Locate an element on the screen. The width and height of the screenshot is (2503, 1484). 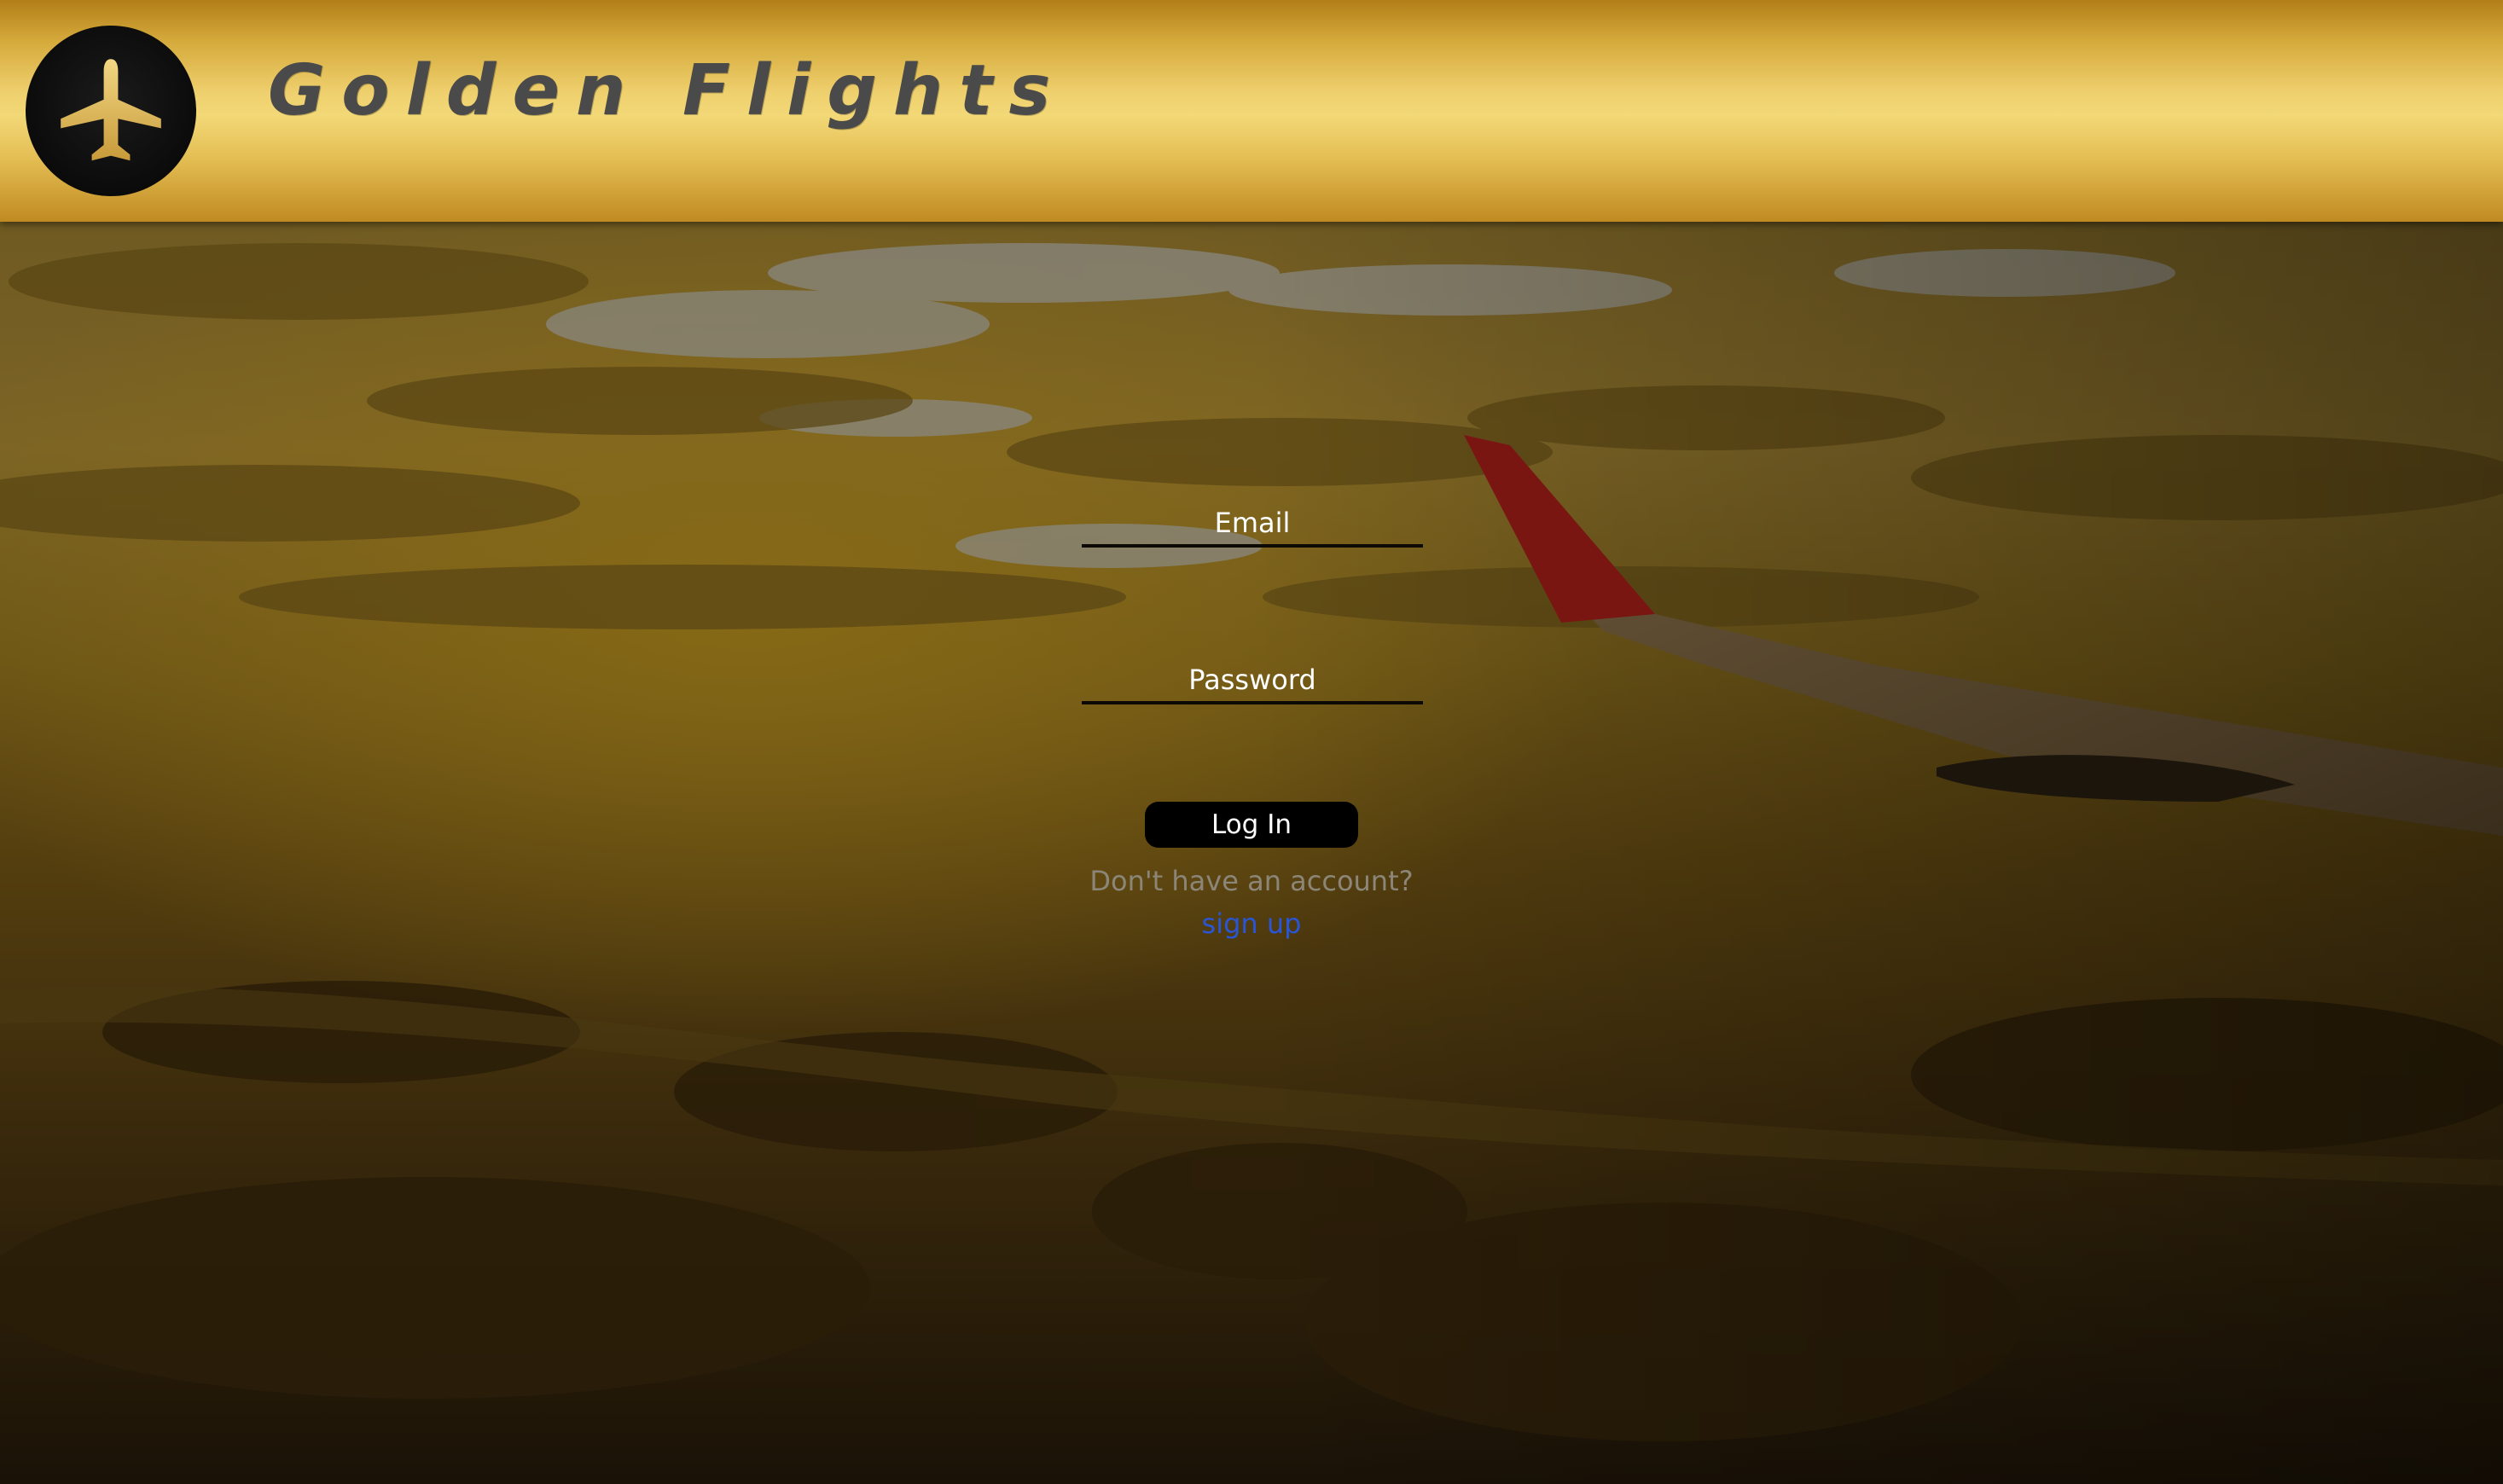
email-field-container is located at coordinates (1252, 525).